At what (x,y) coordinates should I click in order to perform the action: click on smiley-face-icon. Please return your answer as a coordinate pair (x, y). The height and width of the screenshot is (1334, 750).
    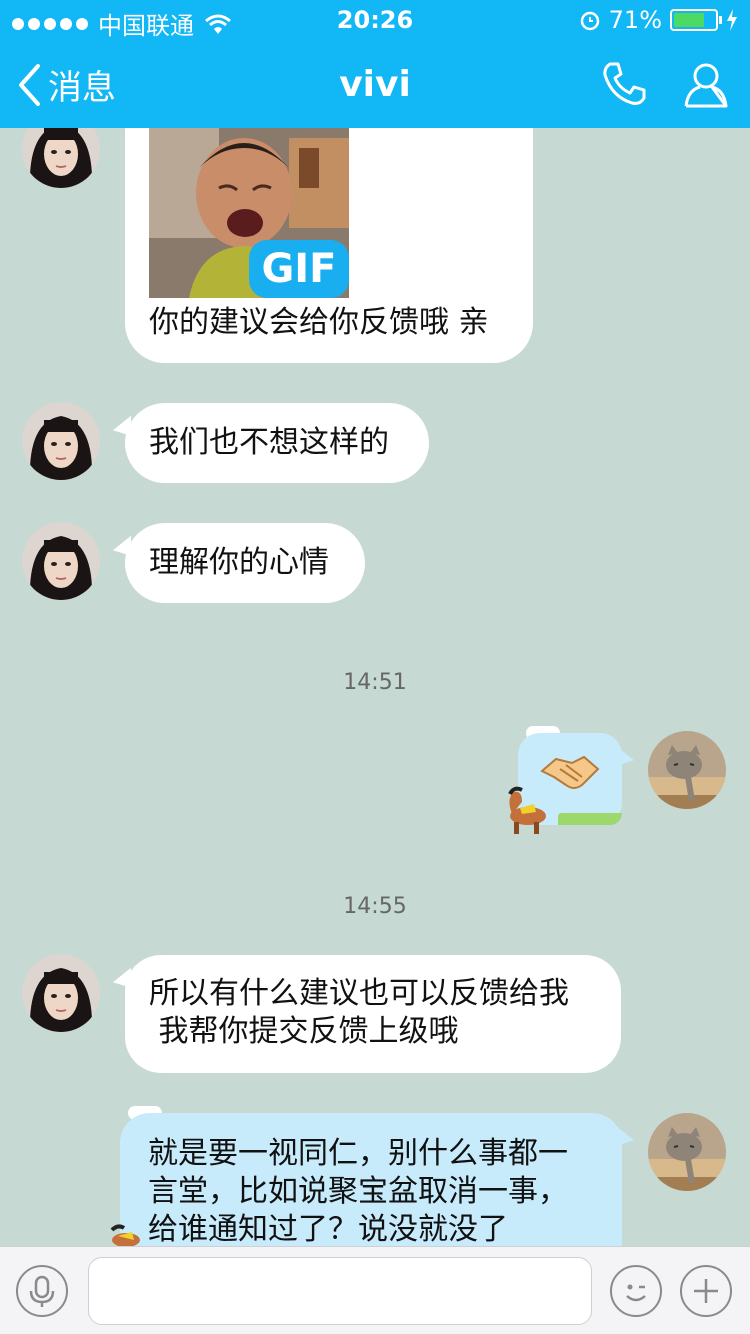
    Looking at the image, I should click on (636, 1293).